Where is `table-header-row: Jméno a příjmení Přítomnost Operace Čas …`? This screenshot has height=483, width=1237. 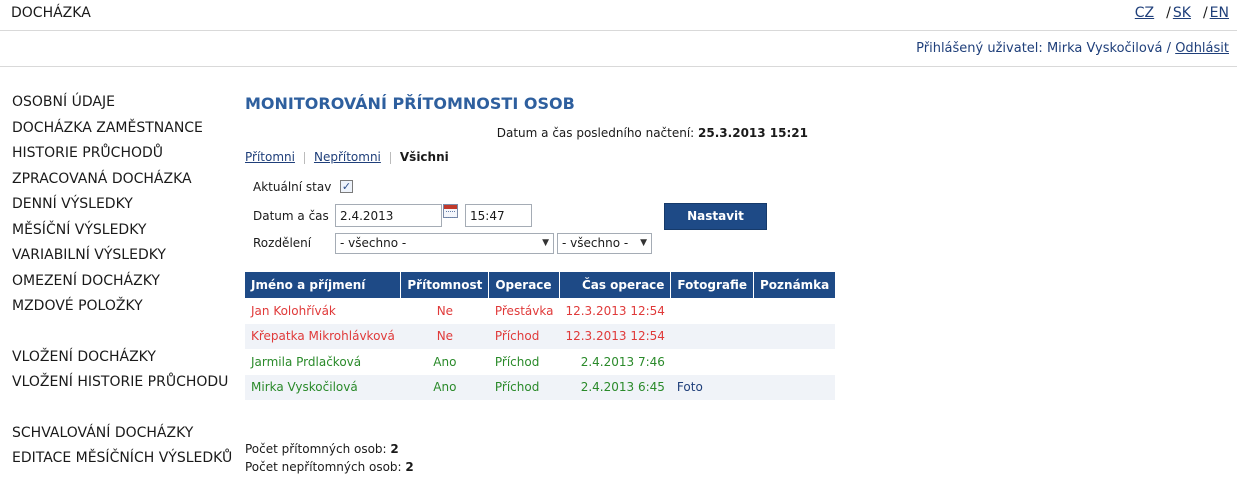
table-header-row: Jméno a příjmení Přítomnost Operace Čas … is located at coordinates (540, 285).